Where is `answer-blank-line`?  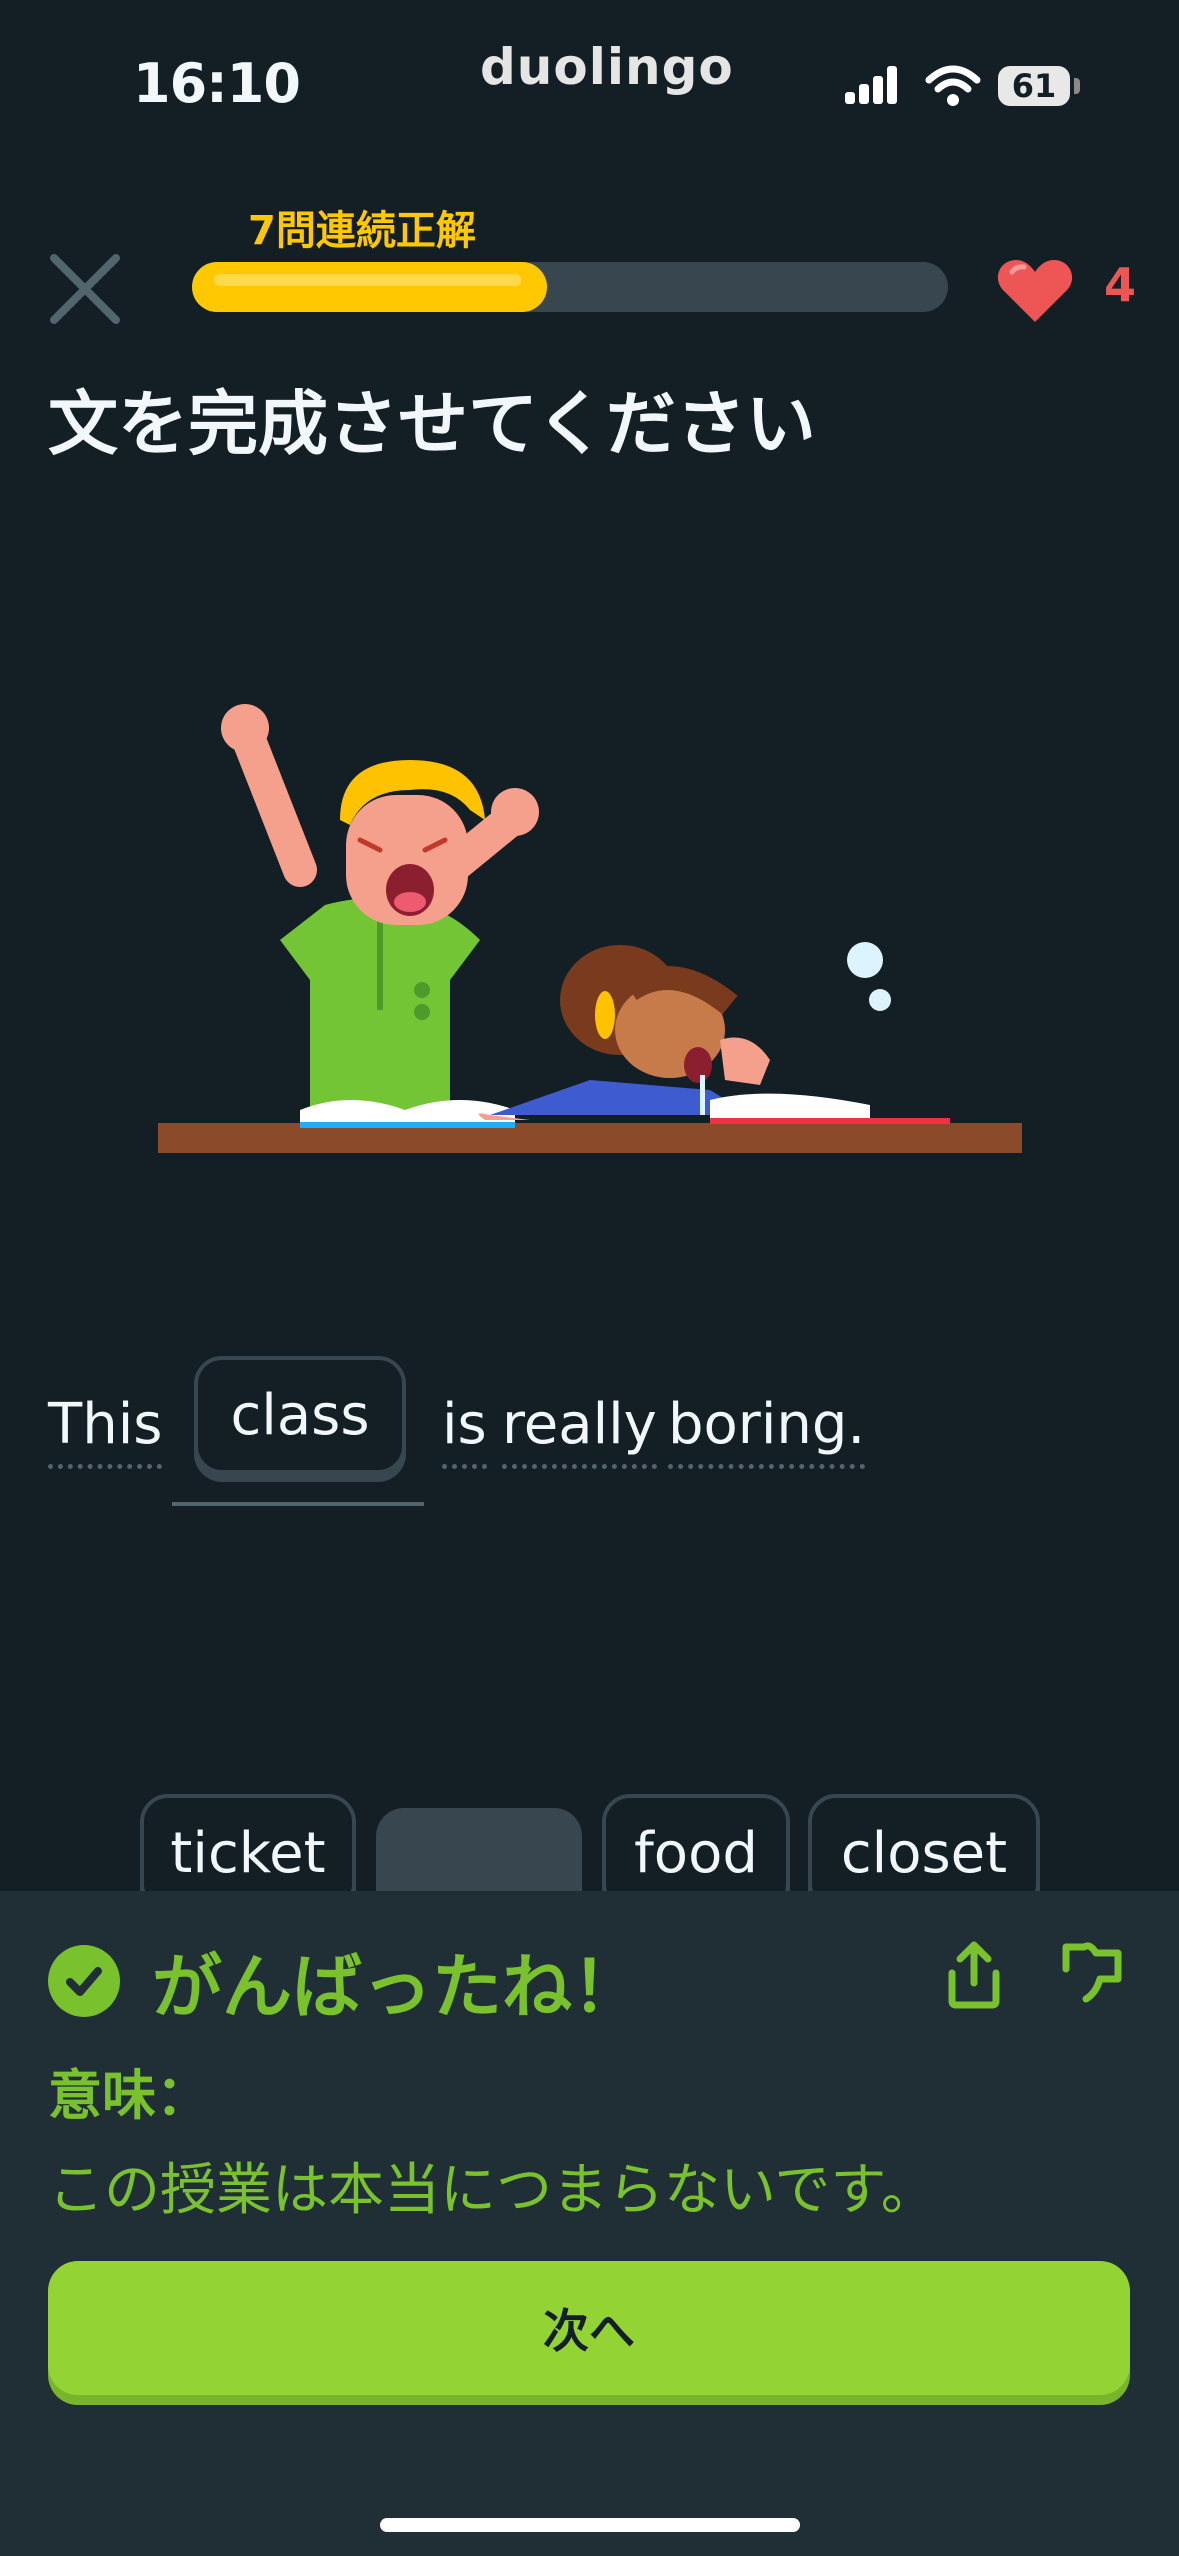 answer-blank-line is located at coordinates (298, 1504).